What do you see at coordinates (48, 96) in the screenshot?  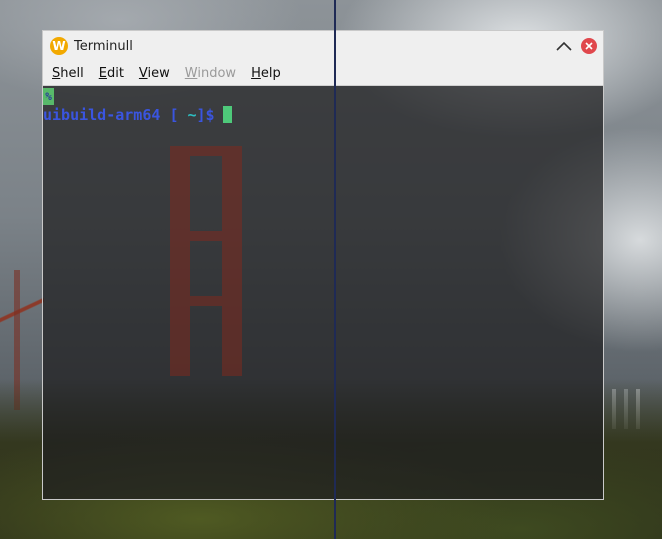 I see `prompt-marker-badge: %` at bounding box center [48, 96].